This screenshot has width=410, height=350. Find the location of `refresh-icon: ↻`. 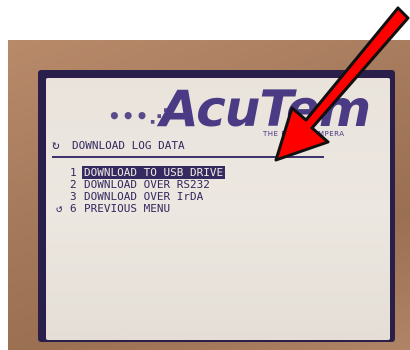

refresh-icon: ↻ is located at coordinates (56, 145).